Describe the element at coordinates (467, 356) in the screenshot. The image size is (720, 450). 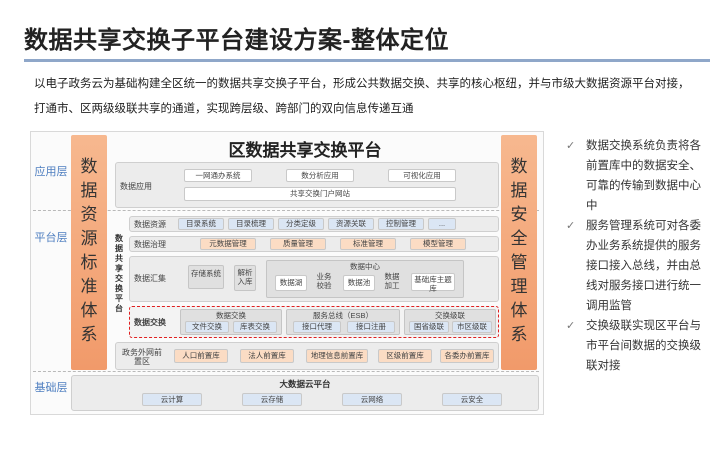
I see `gov-front-item-5: 各委办前置库` at that location.